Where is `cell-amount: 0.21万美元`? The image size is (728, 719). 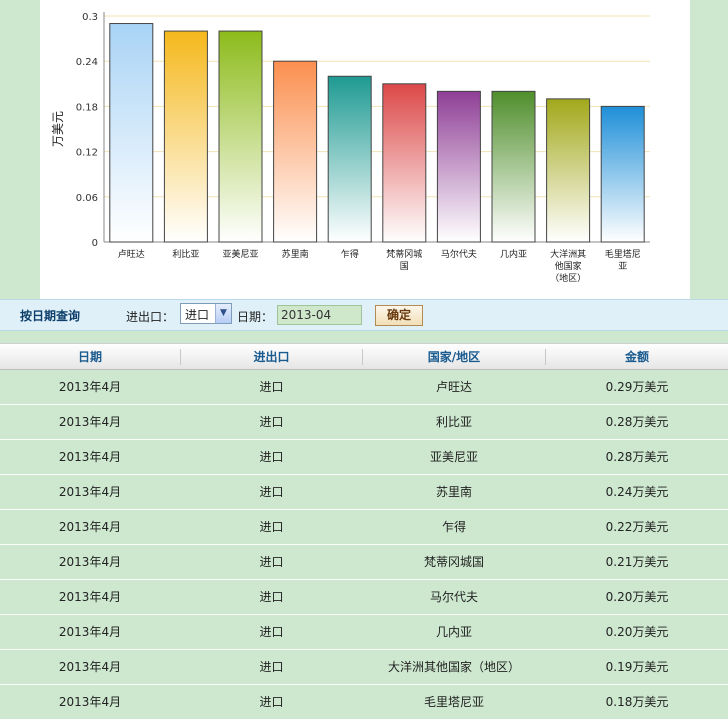 cell-amount: 0.21万美元 is located at coordinates (637, 562).